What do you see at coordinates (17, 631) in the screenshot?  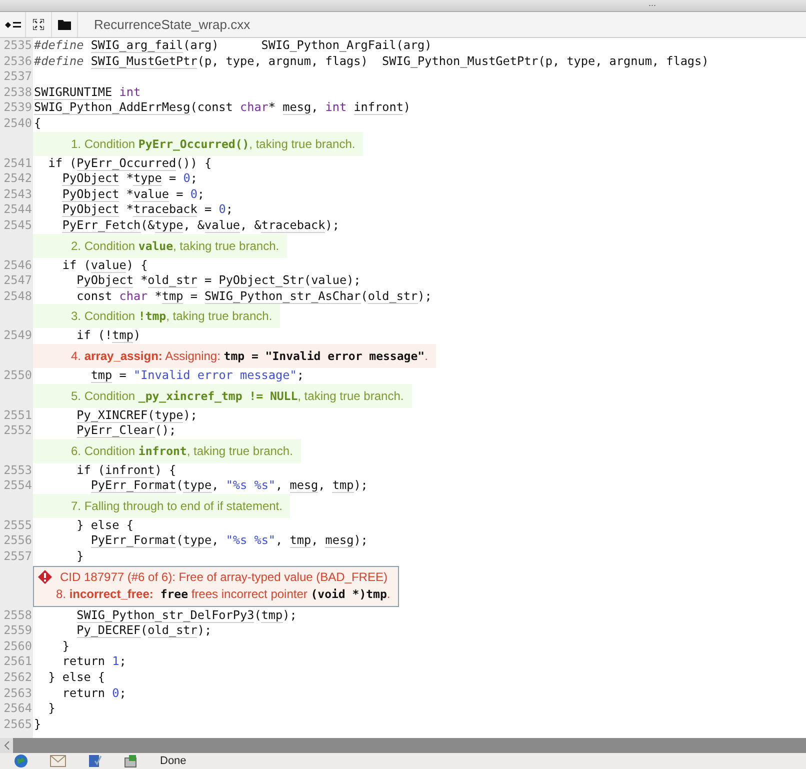 I see `line-number: 2559` at bounding box center [17, 631].